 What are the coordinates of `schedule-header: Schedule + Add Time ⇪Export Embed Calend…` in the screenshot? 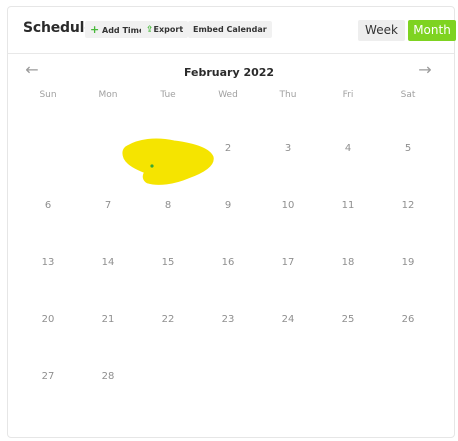 It's located at (232, 30).